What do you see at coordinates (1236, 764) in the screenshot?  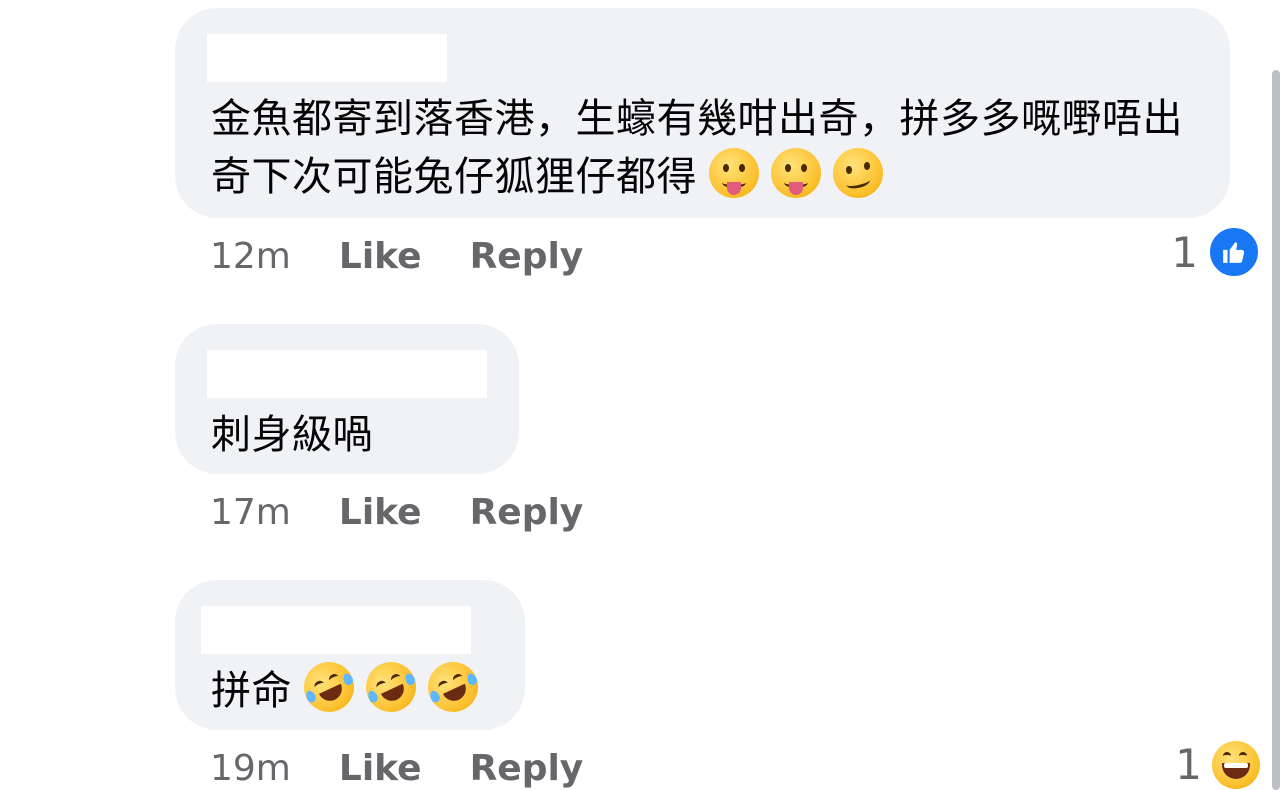 I see `grinning-face-icon` at bounding box center [1236, 764].